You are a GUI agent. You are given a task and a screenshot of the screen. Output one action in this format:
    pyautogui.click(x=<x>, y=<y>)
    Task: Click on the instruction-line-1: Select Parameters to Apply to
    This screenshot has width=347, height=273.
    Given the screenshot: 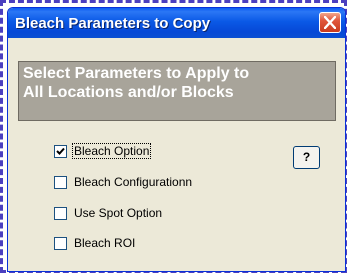 What is the action you would take?
    pyautogui.click(x=136, y=73)
    